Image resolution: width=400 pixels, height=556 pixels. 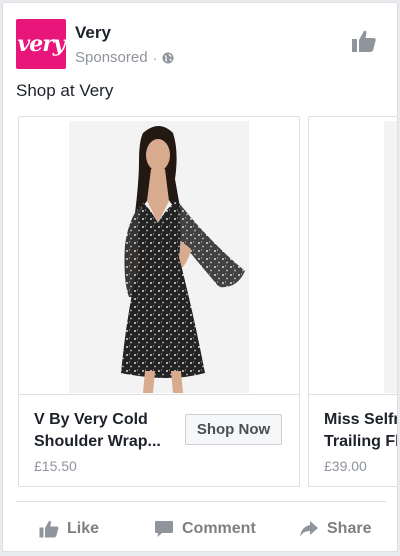 I want to click on like-label: Like, so click(x=83, y=528).